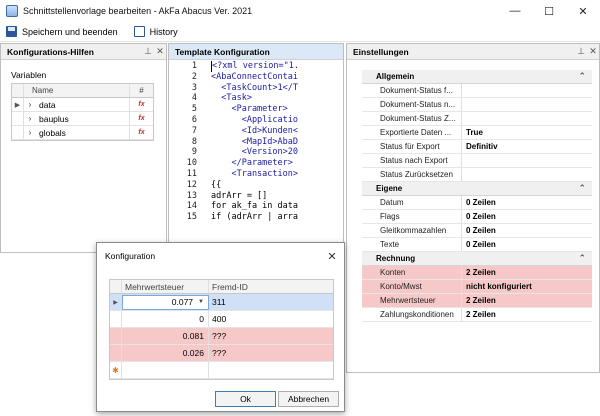  What do you see at coordinates (256, 196) in the screenshot?
I see `code-line: 13 adrArr = []` at bounding box center [256, 196].